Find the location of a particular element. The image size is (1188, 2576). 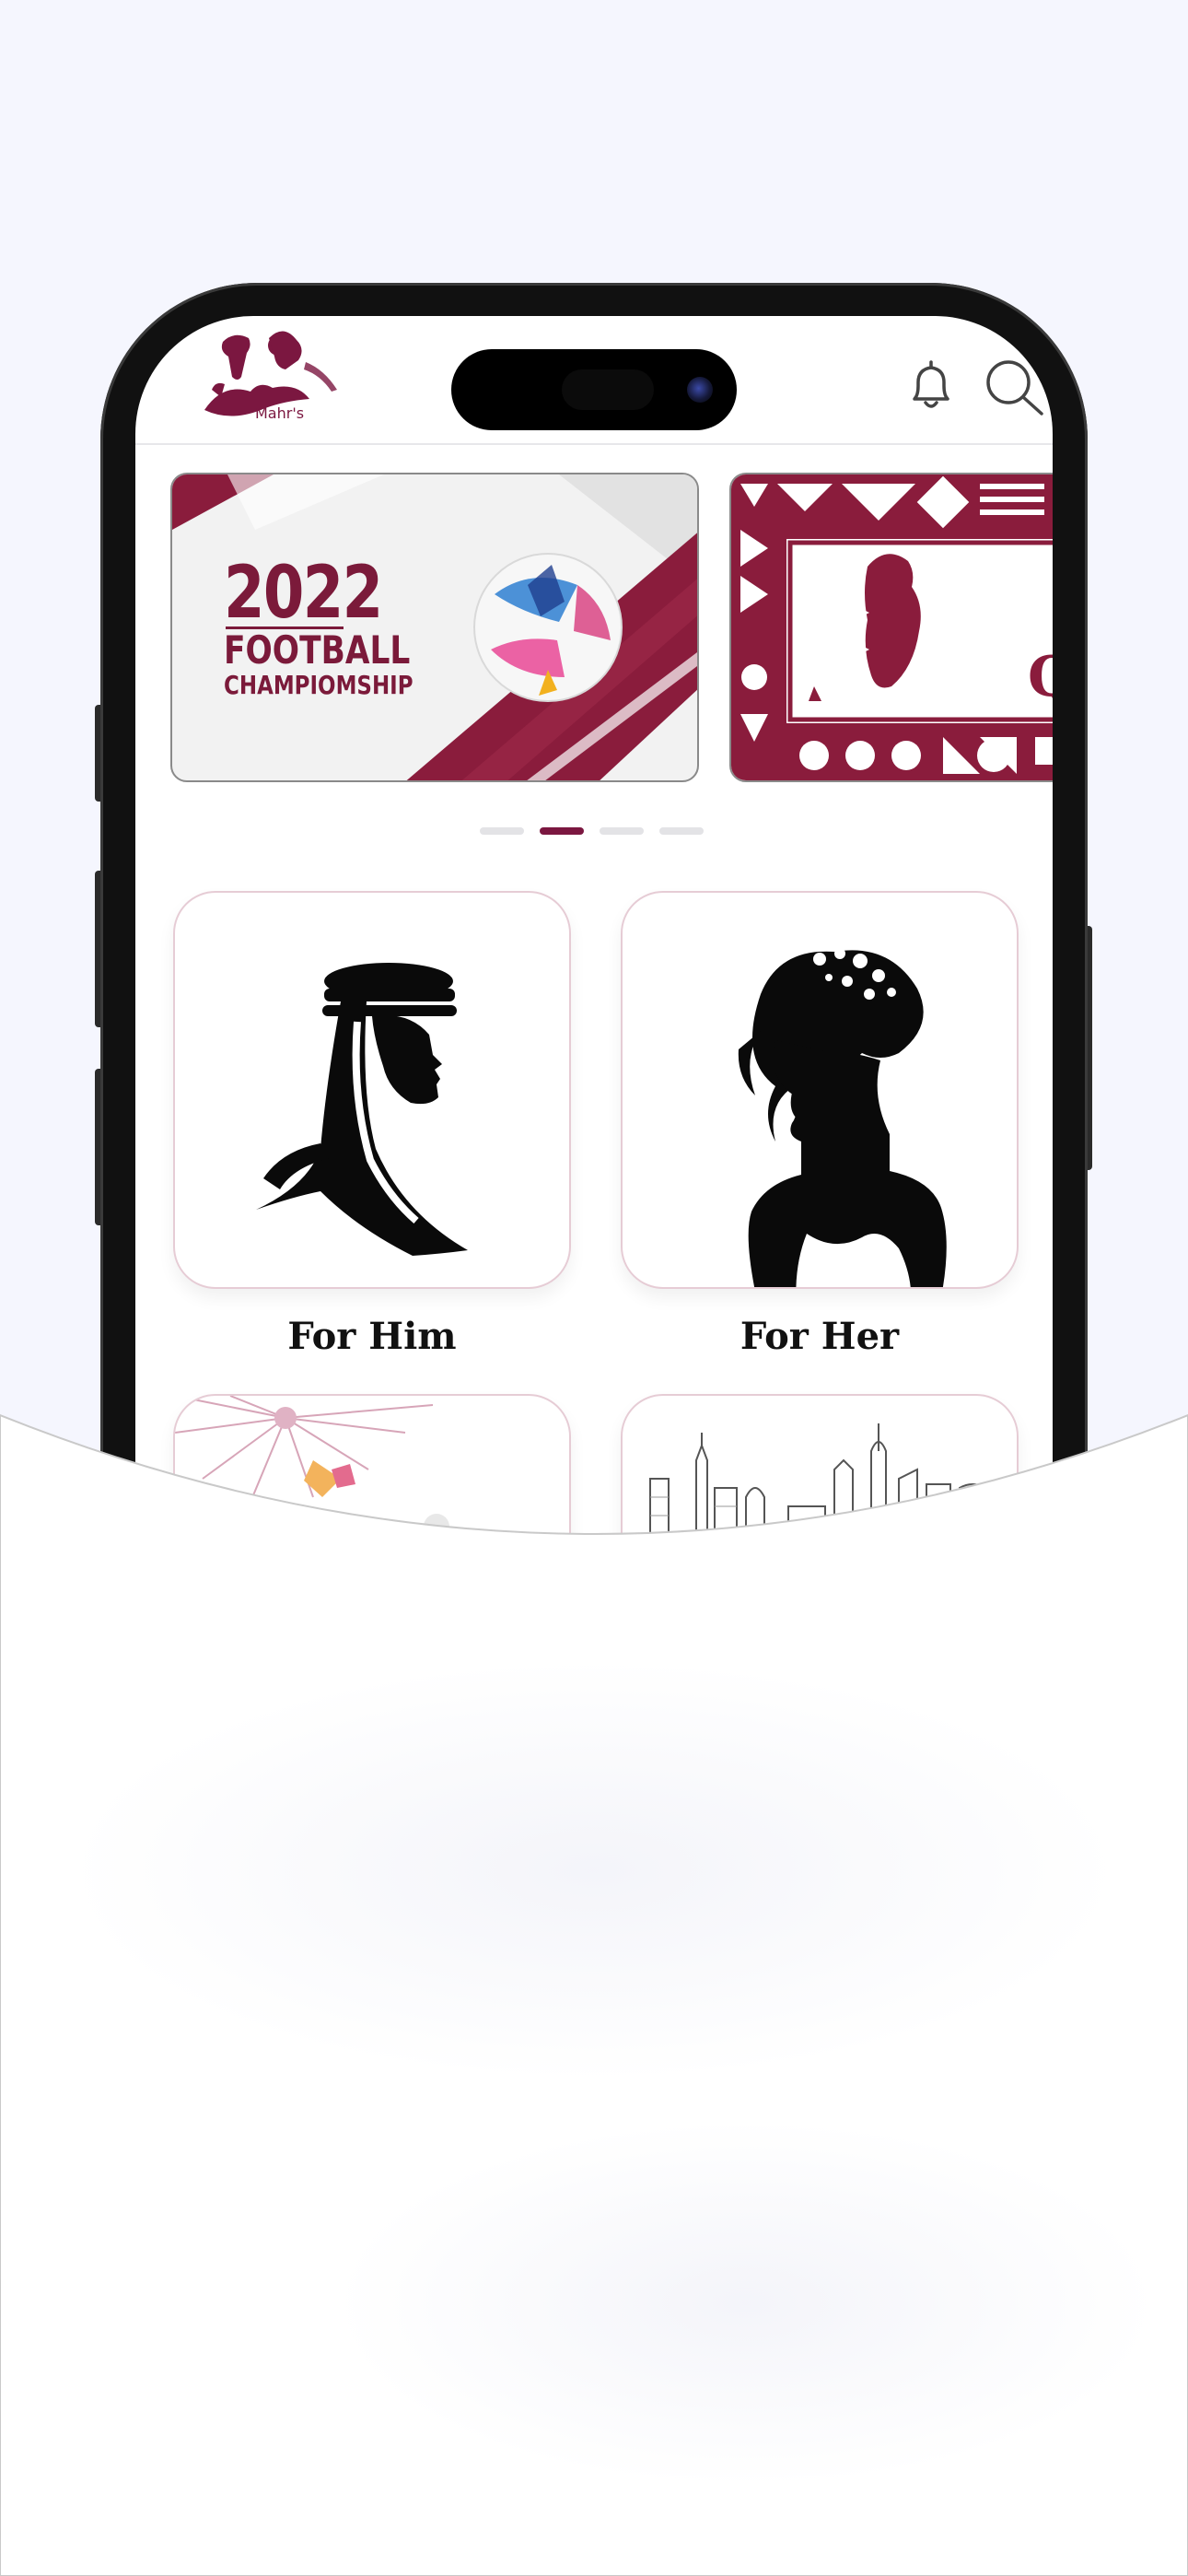

woman-silhouette-icon is located at coordinates (842, 1117).